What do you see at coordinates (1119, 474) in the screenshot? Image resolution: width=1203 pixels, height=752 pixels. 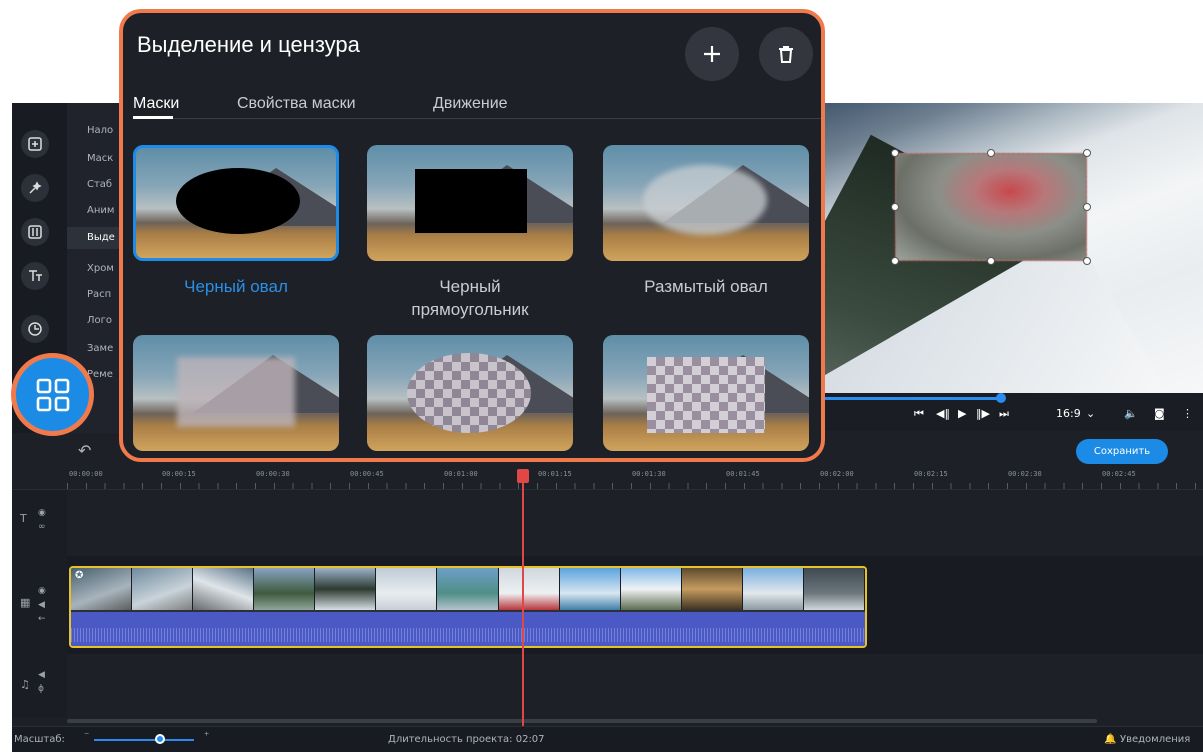 I see `ruler-label: 00:02:45` at bounding box center [1119, 474].